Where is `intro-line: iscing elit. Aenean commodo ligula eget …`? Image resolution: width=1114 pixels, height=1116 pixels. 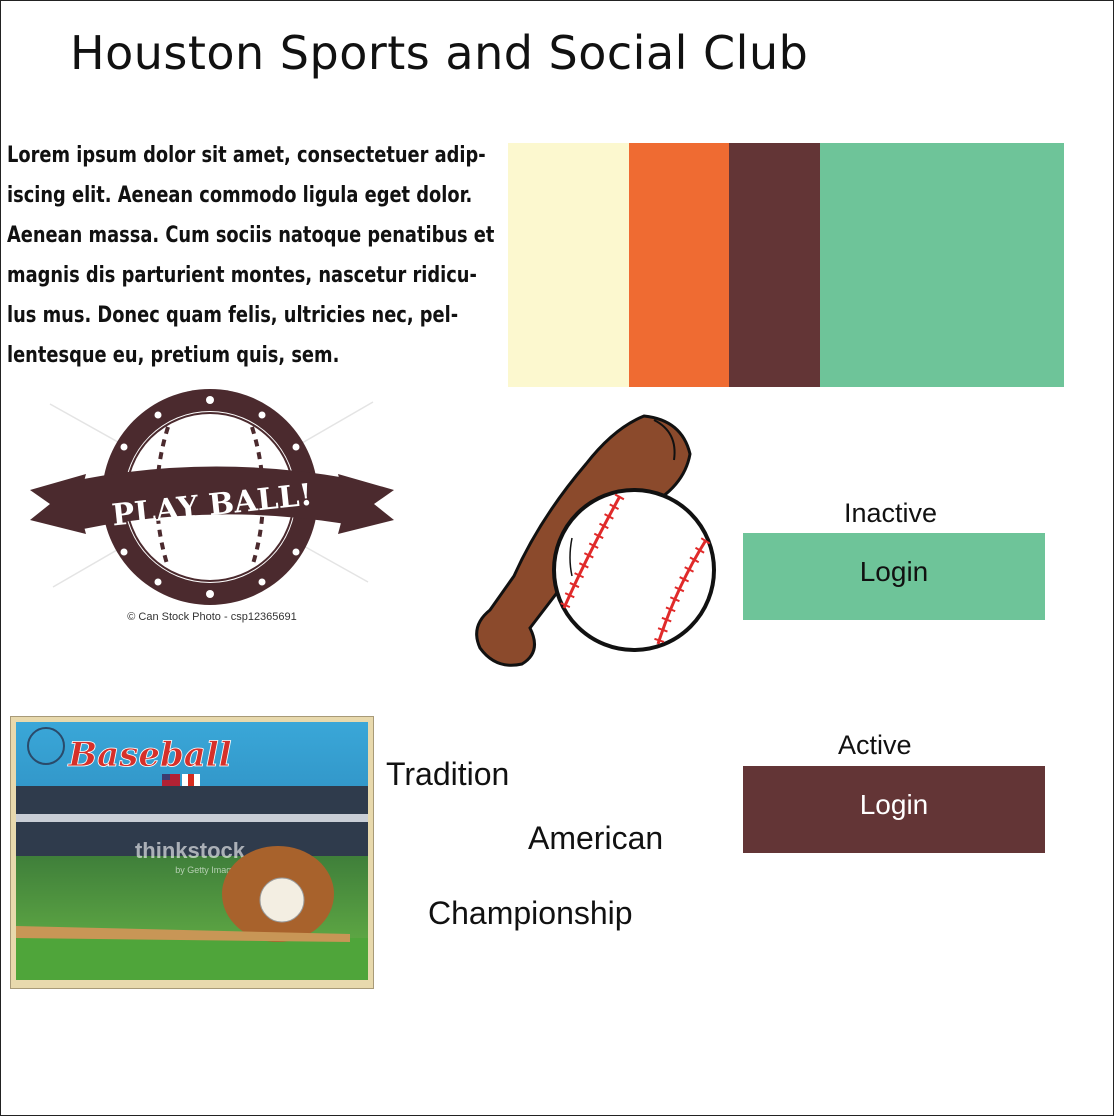 intro-line: iscing elit. Aenean commodo ligula eget … is located at coordinates (240, 195).